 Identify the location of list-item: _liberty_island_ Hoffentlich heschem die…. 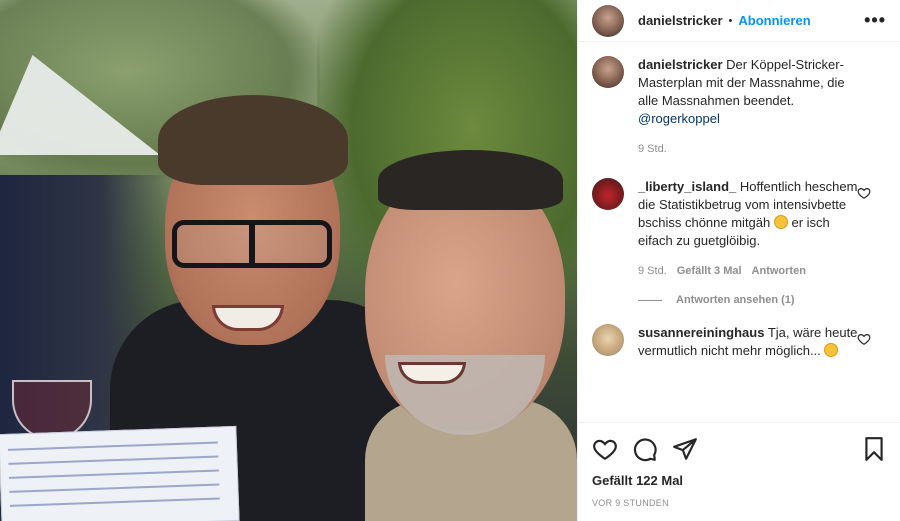
(739, 229).